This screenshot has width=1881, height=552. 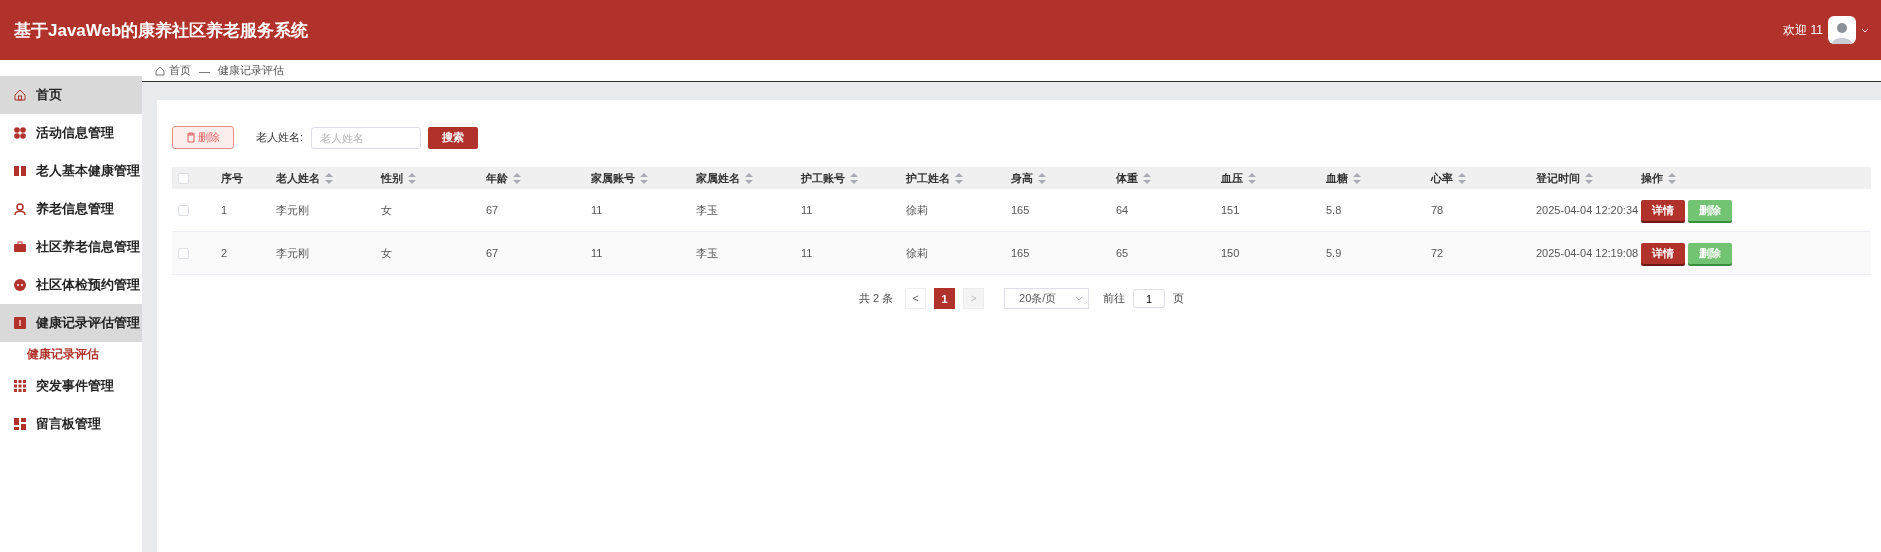 I want to click on table-cell-text: 2025-04-04 12:20:34, so click(x=1588, y=210).